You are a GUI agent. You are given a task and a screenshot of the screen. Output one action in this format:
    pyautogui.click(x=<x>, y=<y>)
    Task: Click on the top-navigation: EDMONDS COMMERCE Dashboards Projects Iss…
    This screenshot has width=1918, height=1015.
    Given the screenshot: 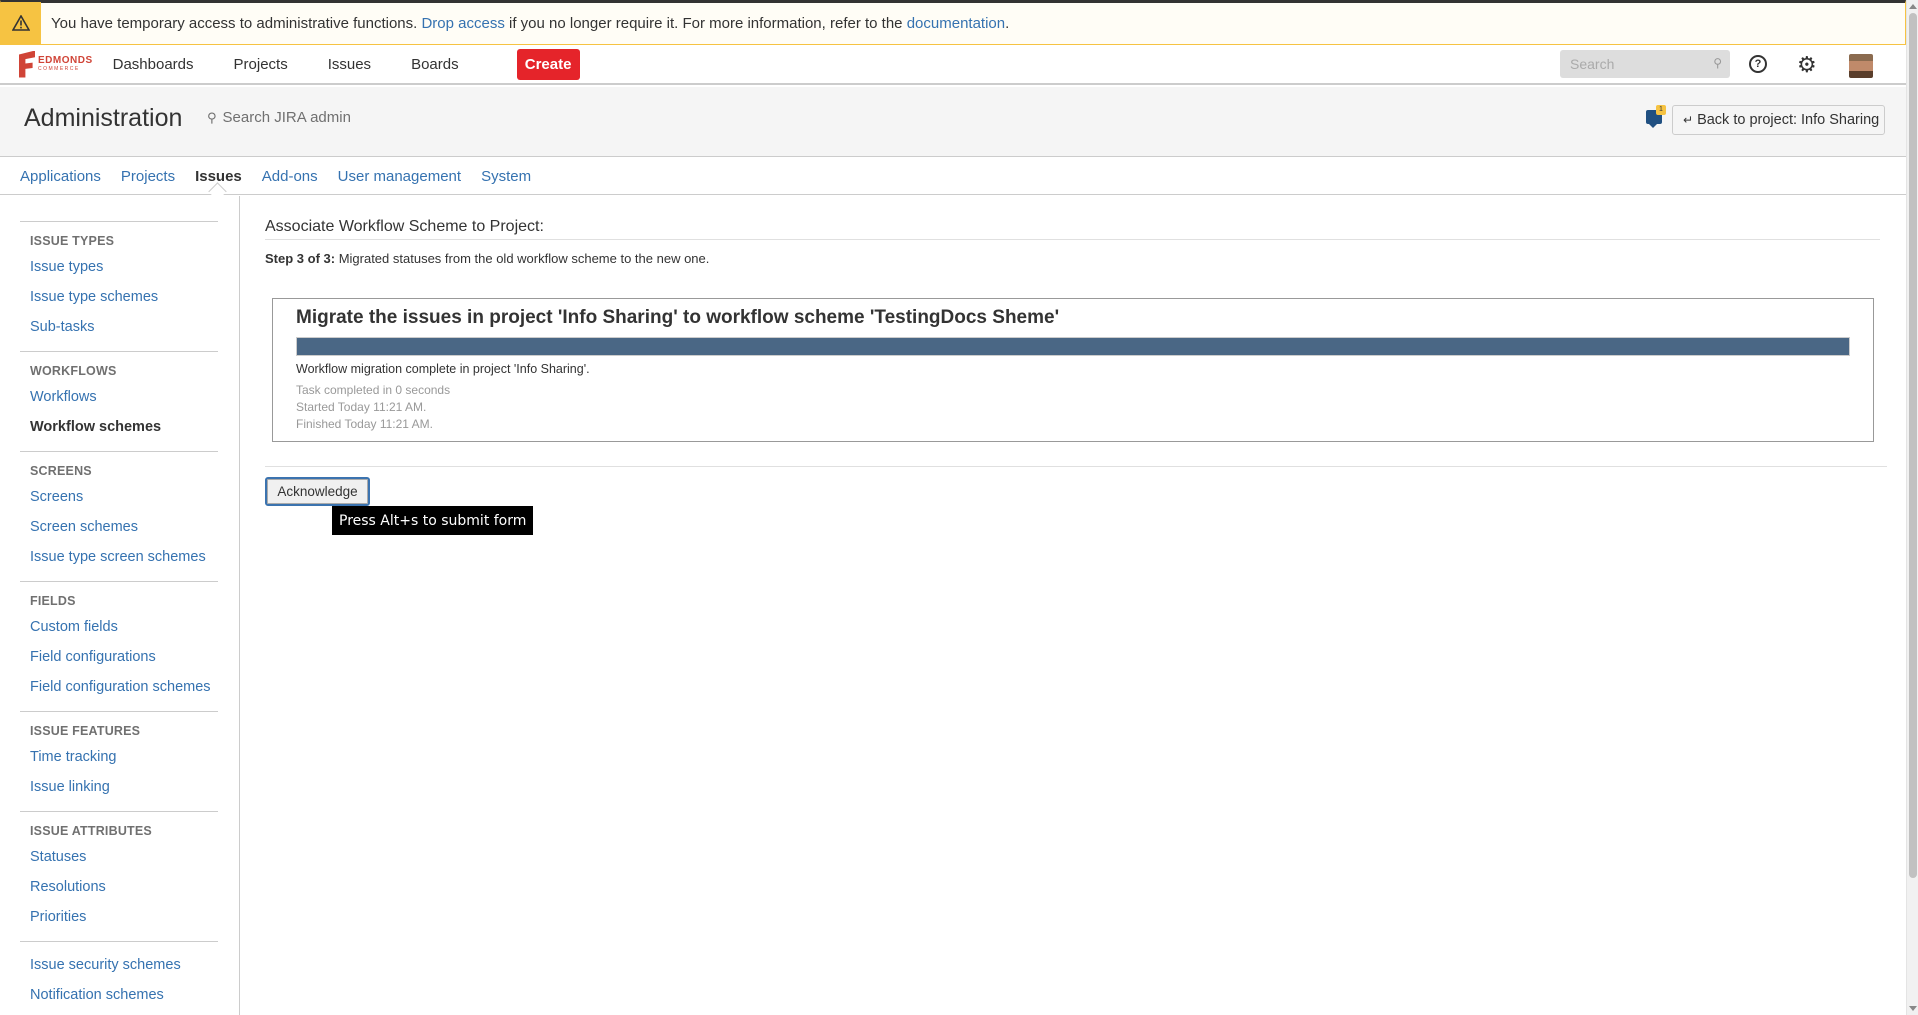 What is the action you would take?
    pyautogui.click(x=953, y=65)
    